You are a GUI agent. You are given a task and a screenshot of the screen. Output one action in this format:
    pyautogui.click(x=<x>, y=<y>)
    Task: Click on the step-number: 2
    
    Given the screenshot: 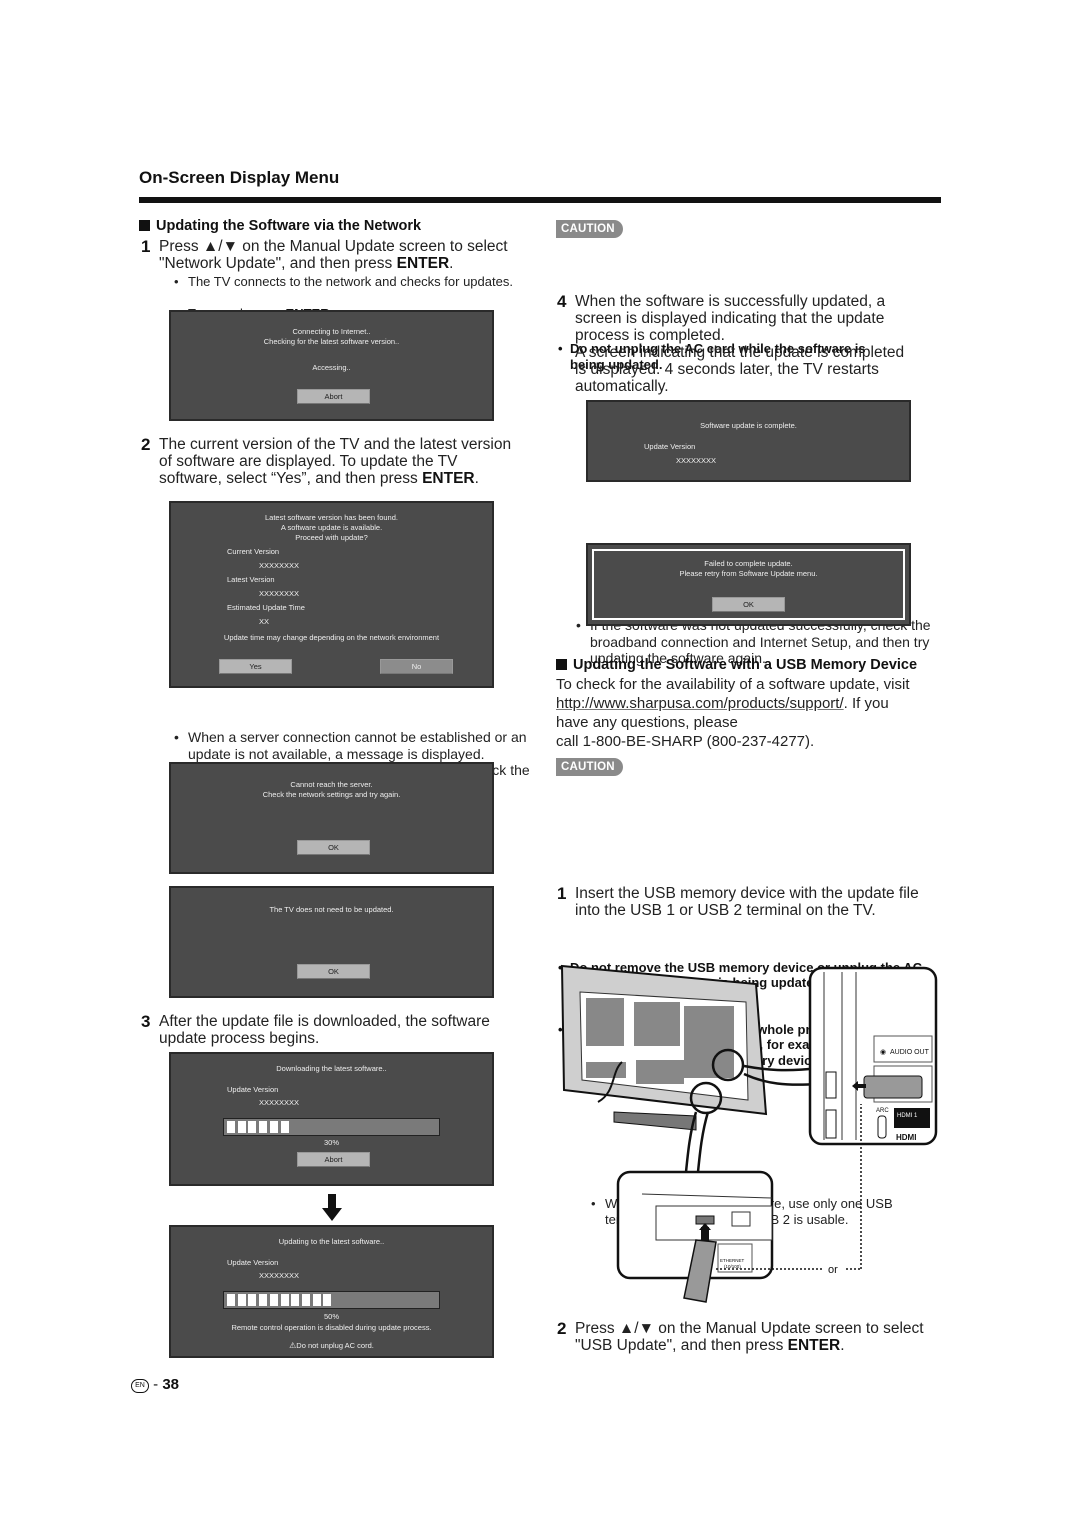 What is the action you would take?
    pyautogui.click(x=562, y=1328)
    